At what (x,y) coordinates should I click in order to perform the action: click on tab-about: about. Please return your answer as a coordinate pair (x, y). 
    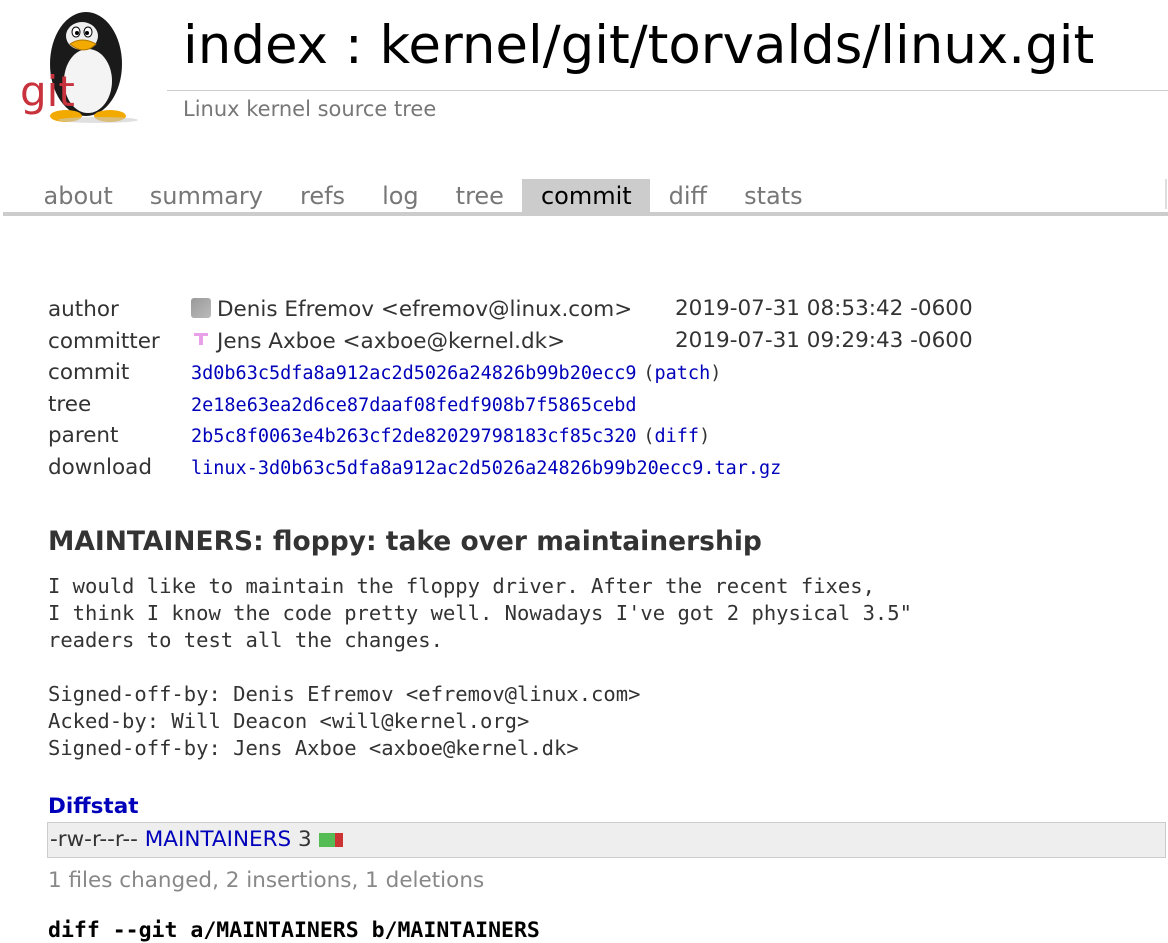
    Looking at the image, I should click on (78, 196).